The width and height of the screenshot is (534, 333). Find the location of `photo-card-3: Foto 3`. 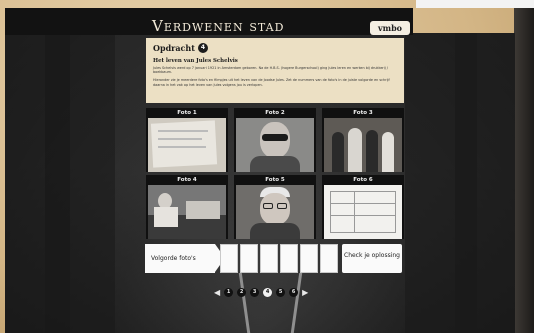

photo-card-3: Foto 3 is located at coordinates (363, 140).